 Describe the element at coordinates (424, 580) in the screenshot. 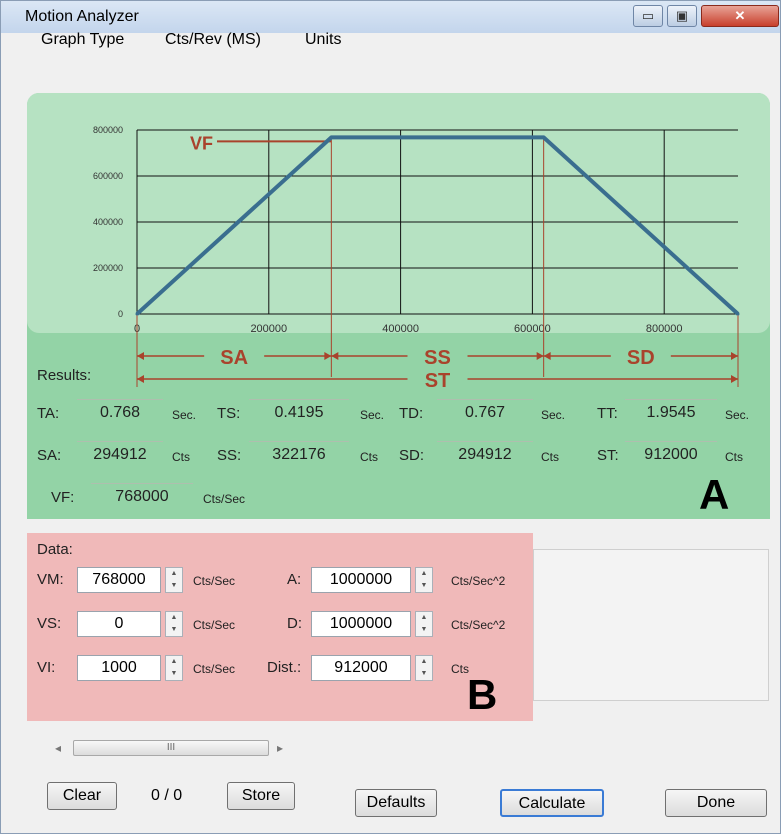

I see `a-spinner: ▲ ▼` at that location.